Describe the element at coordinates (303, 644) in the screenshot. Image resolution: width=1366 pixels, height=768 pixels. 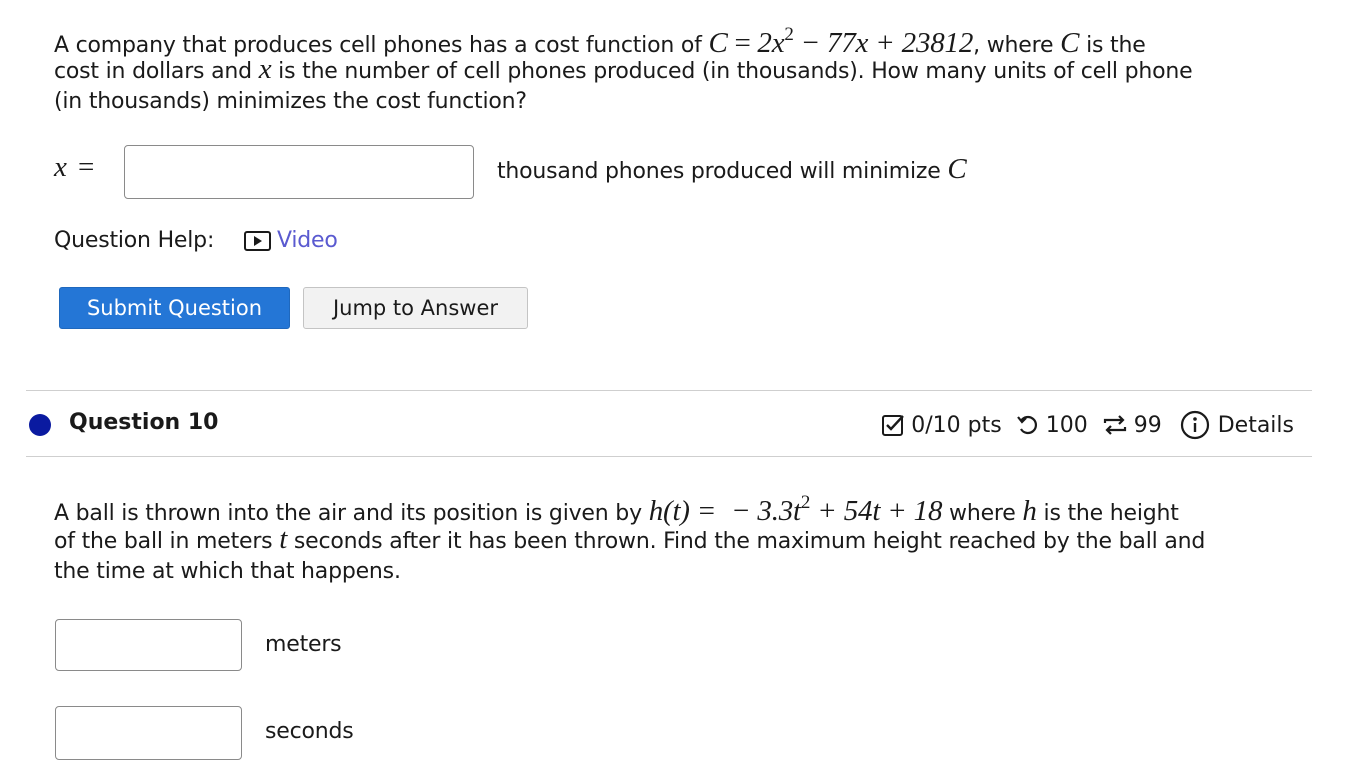
I see `q10-meters-unit: meters` at that location.